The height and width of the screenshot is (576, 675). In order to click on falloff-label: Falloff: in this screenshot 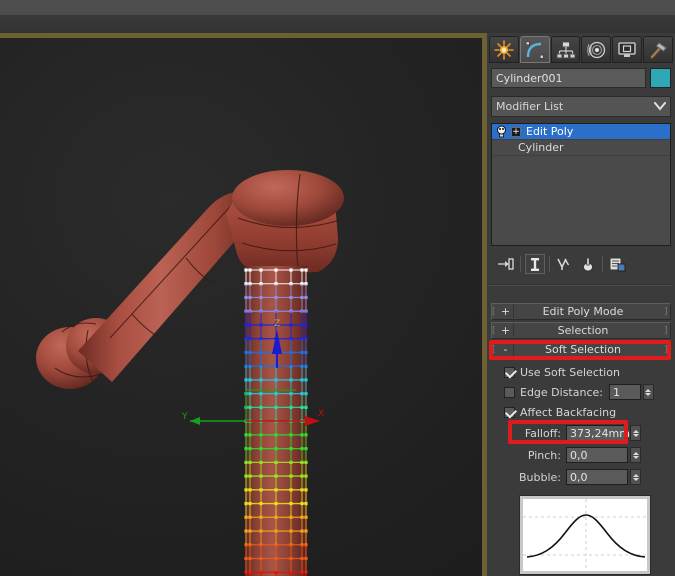, I will do `click(542, 433)`.